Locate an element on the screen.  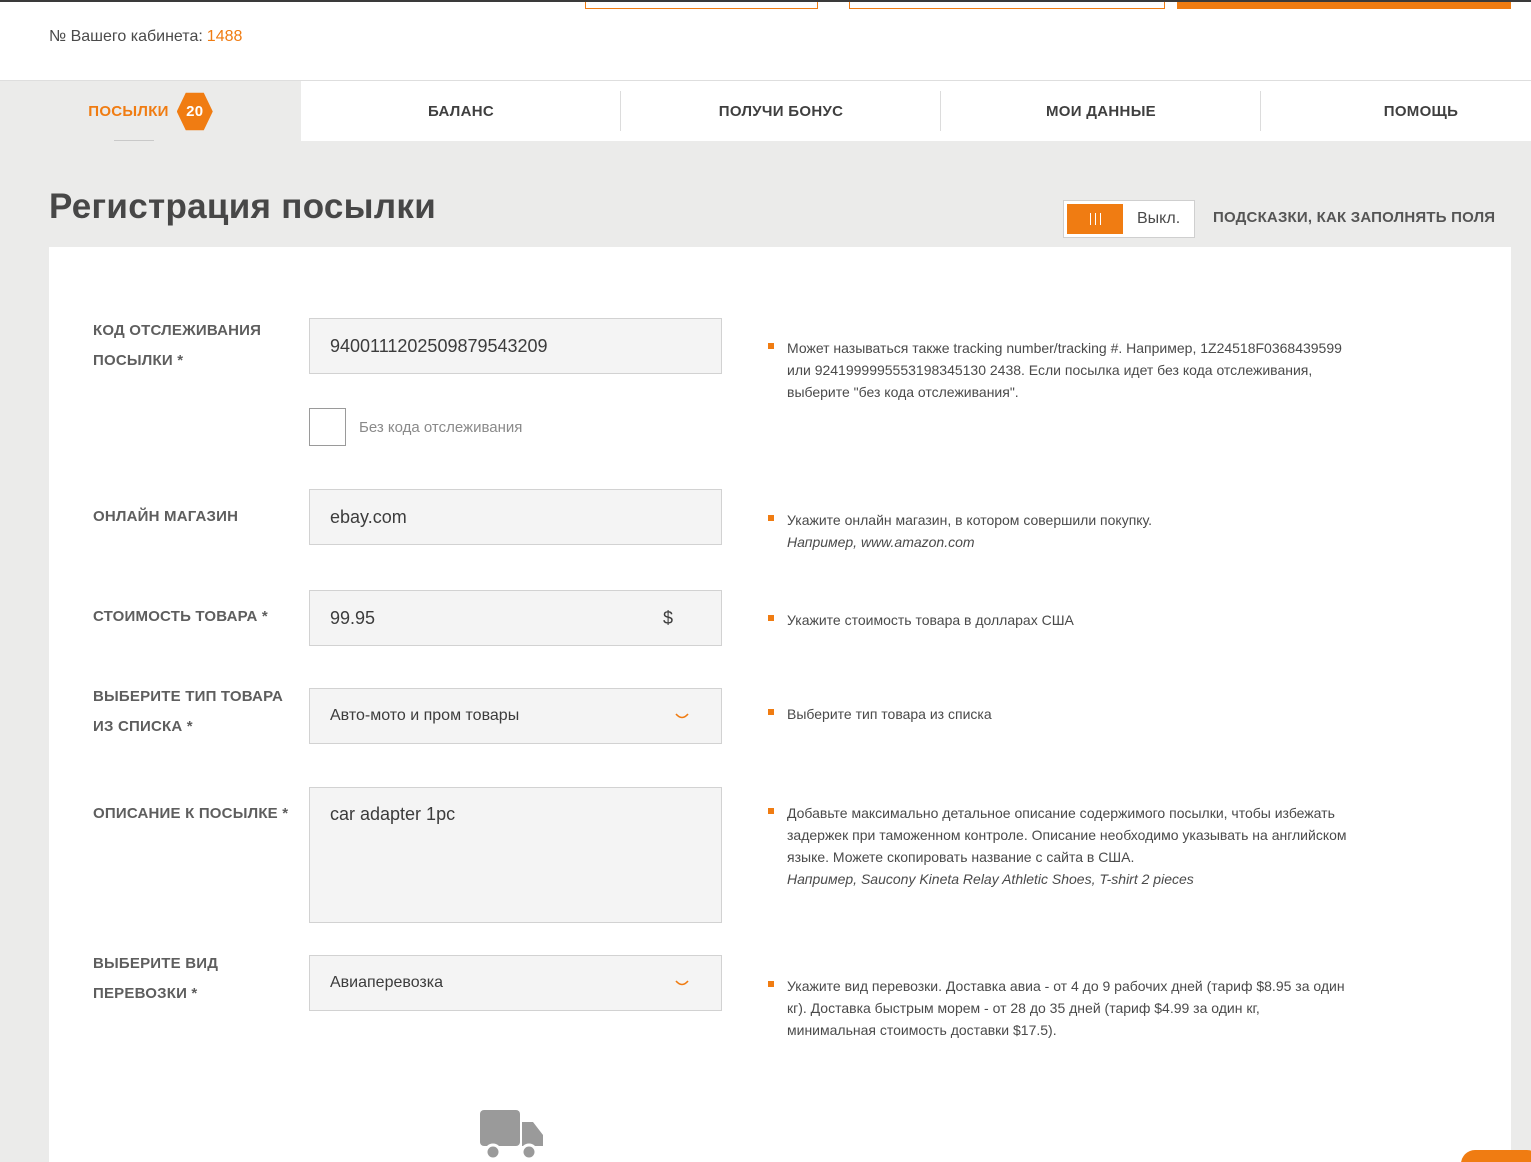
hints-label: ПОДСКАЗКИ, КАК ЗАПОЛНЯТЬ ПОЛЯ is located at coordinates (1354, 217).